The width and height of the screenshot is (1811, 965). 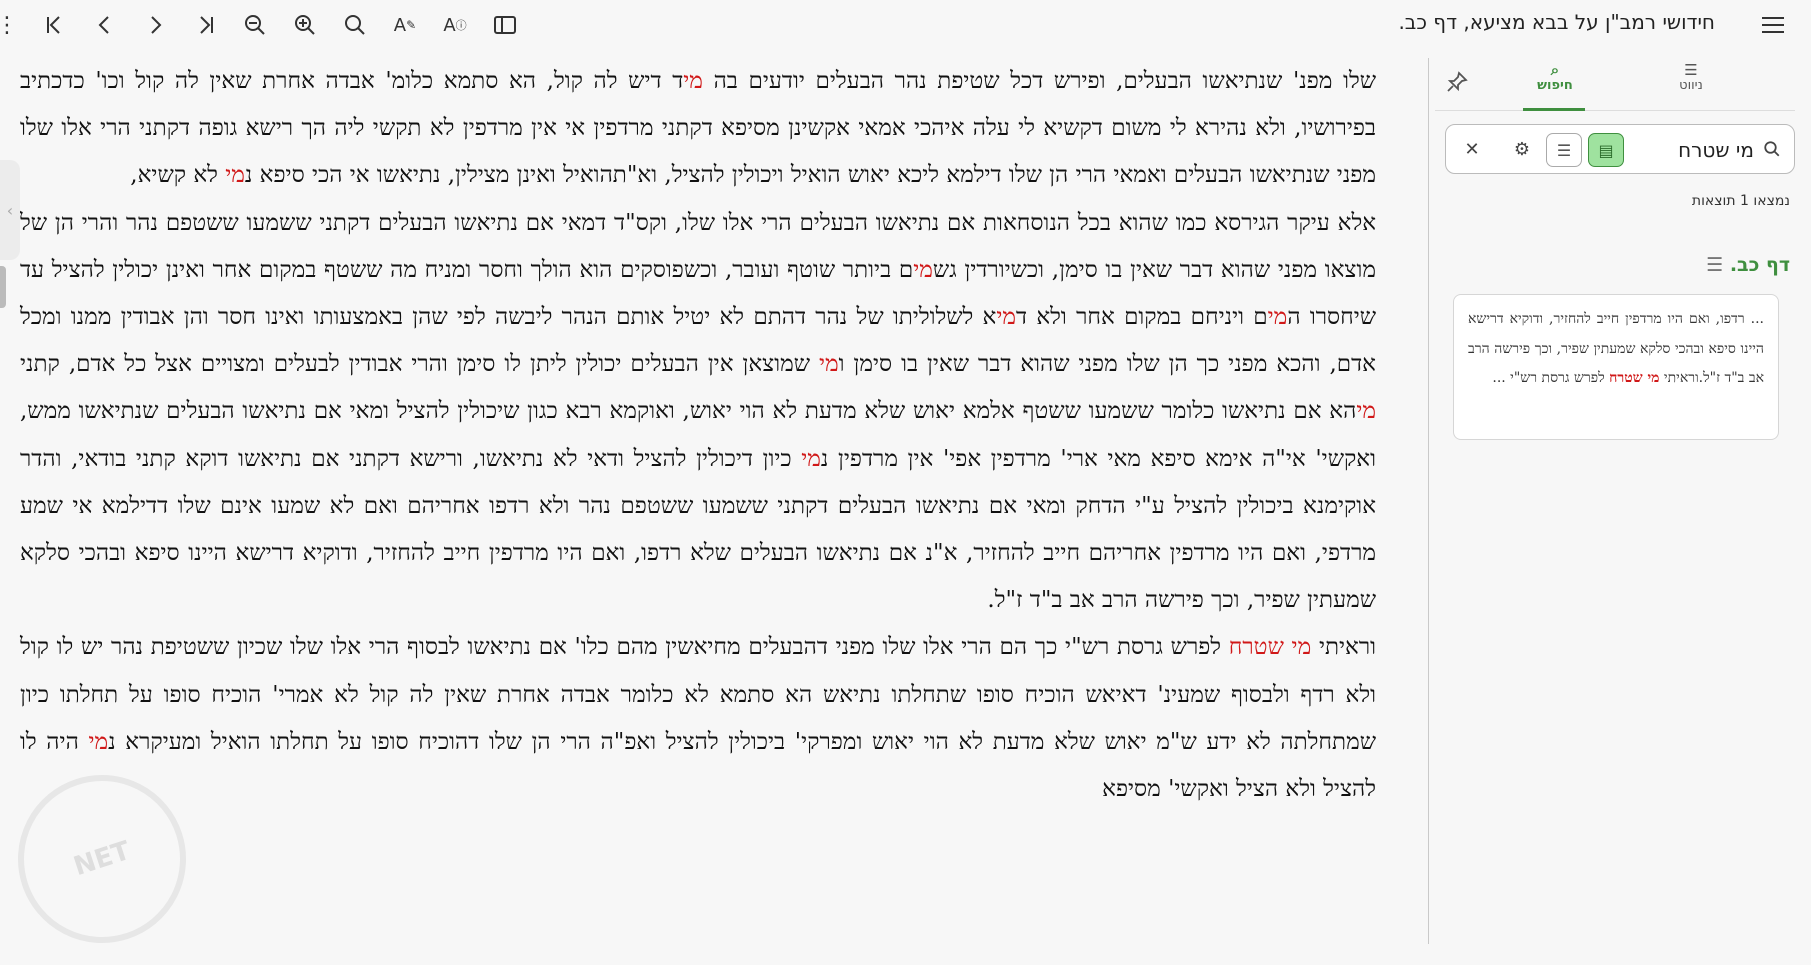 I want to click on tab-search: ⌕ חיפוש, so click(x=1555, y=77).